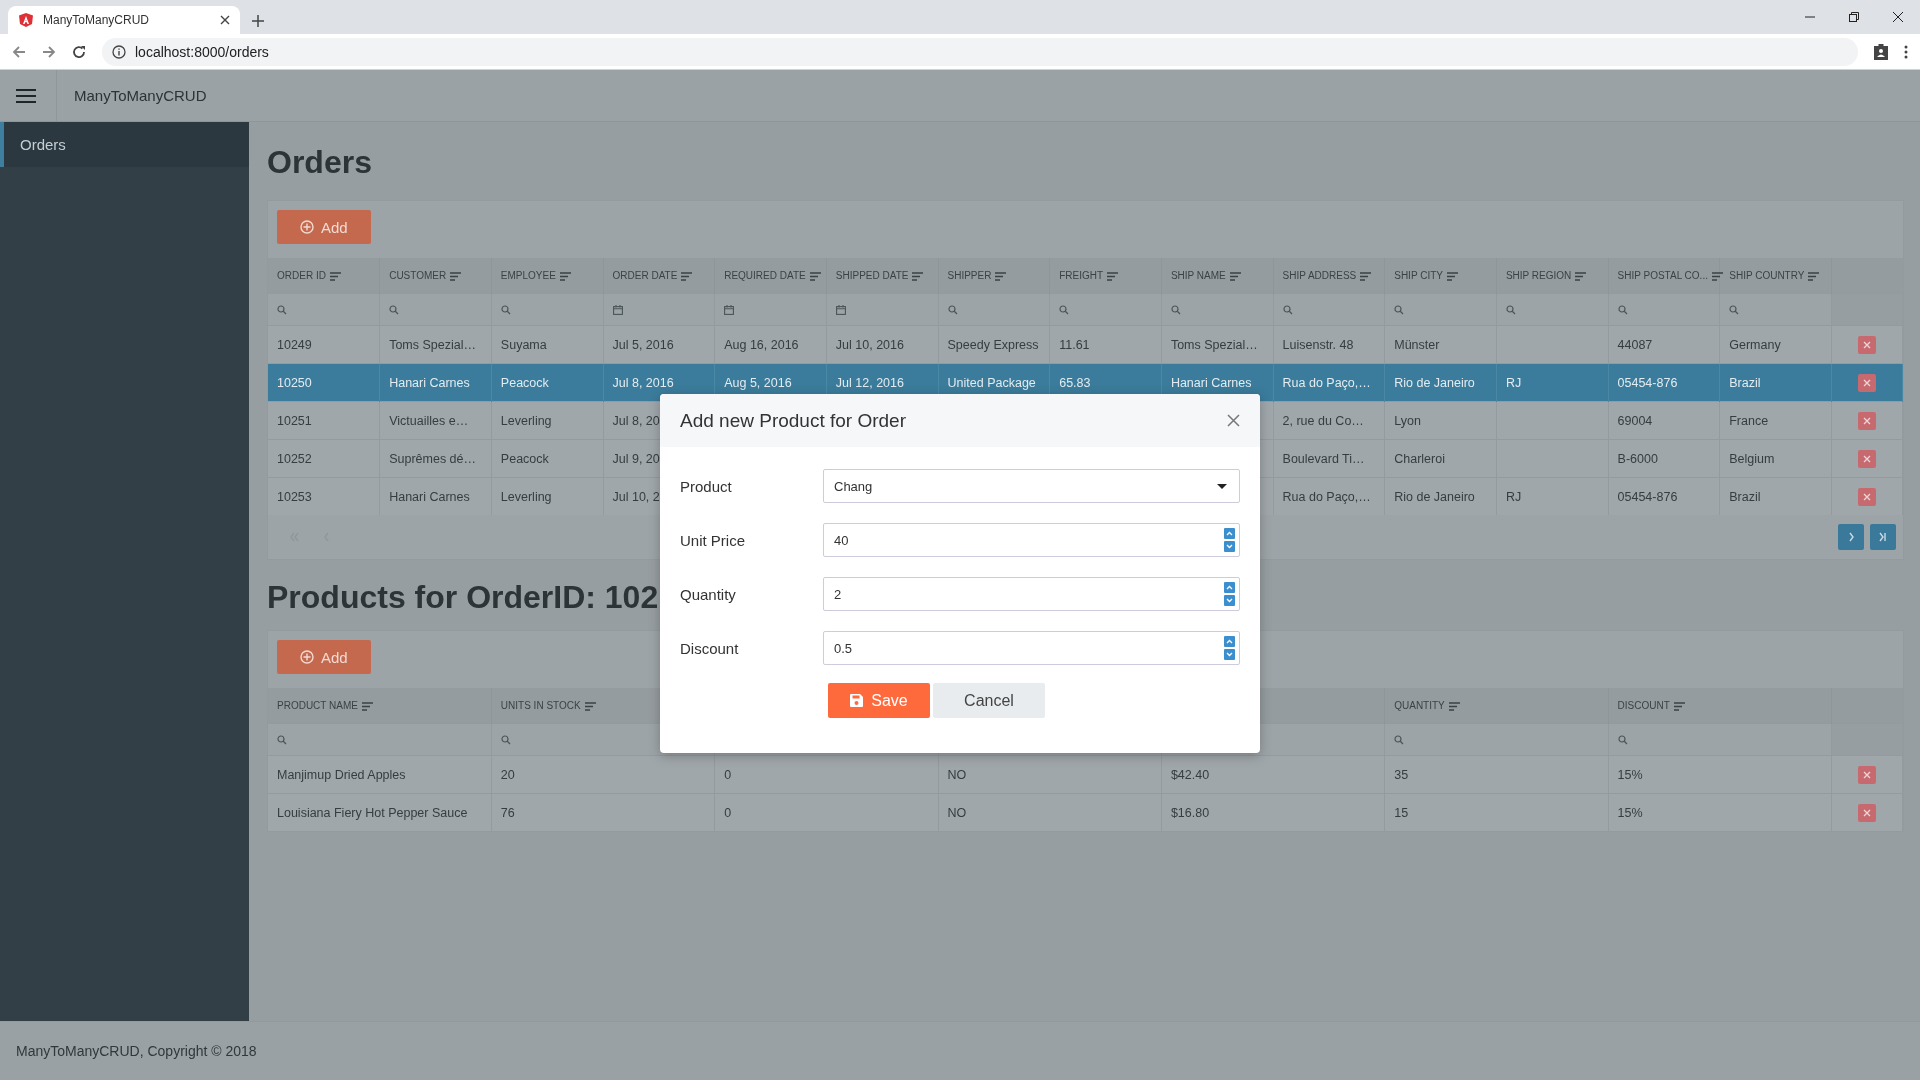 The width and height of the screenshot is (1920, 1080). I want to click on address-bar: localhost:8000/orders, so click(980, 51).